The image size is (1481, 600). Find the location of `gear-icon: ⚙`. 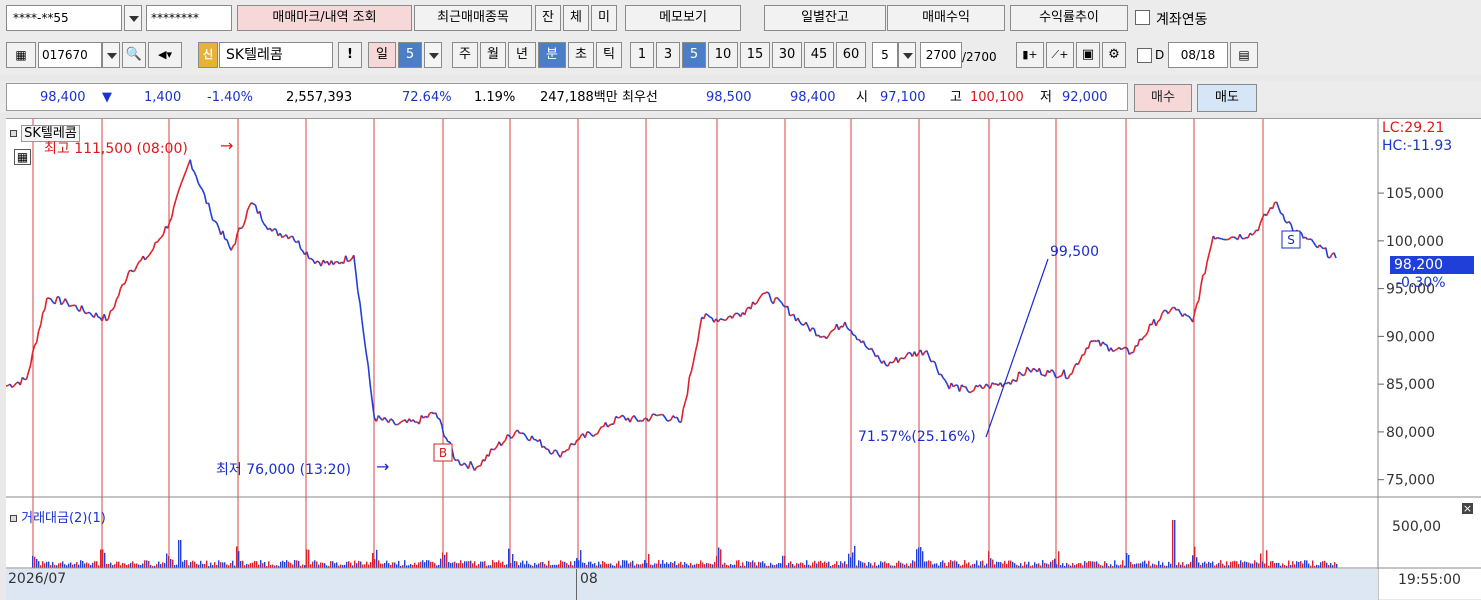

gear-icon: ⚙ is located at coordinates (1114, 55).